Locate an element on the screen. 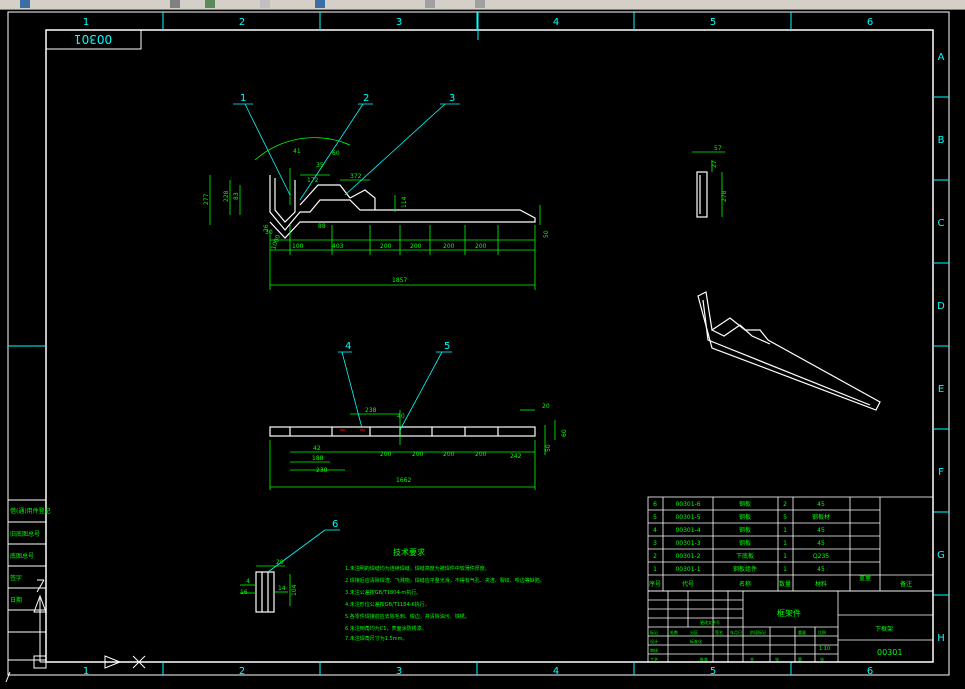 The image size is (965, 689). match-icon is located at coordinates (480, 4).